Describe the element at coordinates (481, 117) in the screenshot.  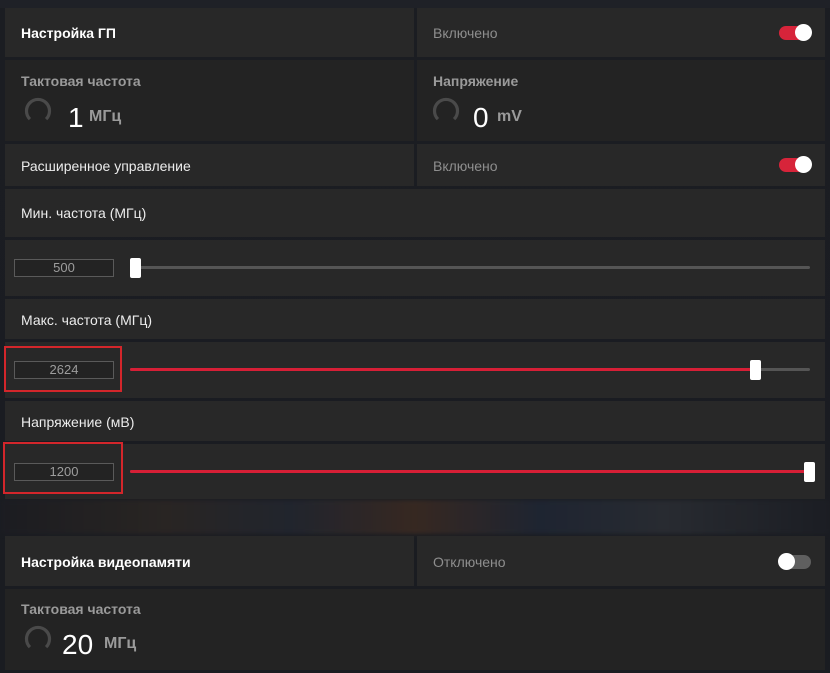
I see `gpu-voltage-value: 0` at that location.